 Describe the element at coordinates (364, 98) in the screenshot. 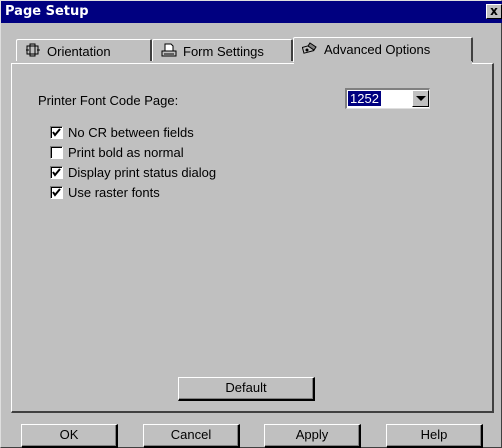

I see `codepage-value: 1252` at that location.